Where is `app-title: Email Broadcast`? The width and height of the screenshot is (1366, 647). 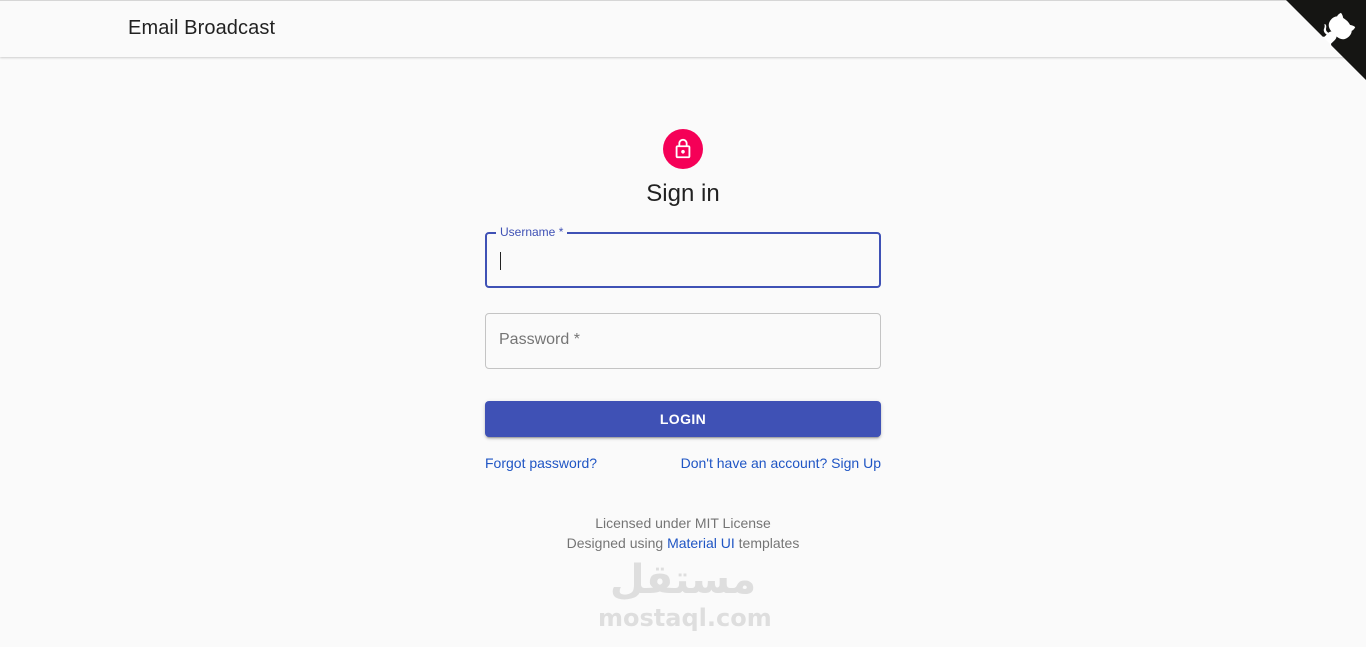 app-title: Email Broadcast is located at coordinates (202, 28).